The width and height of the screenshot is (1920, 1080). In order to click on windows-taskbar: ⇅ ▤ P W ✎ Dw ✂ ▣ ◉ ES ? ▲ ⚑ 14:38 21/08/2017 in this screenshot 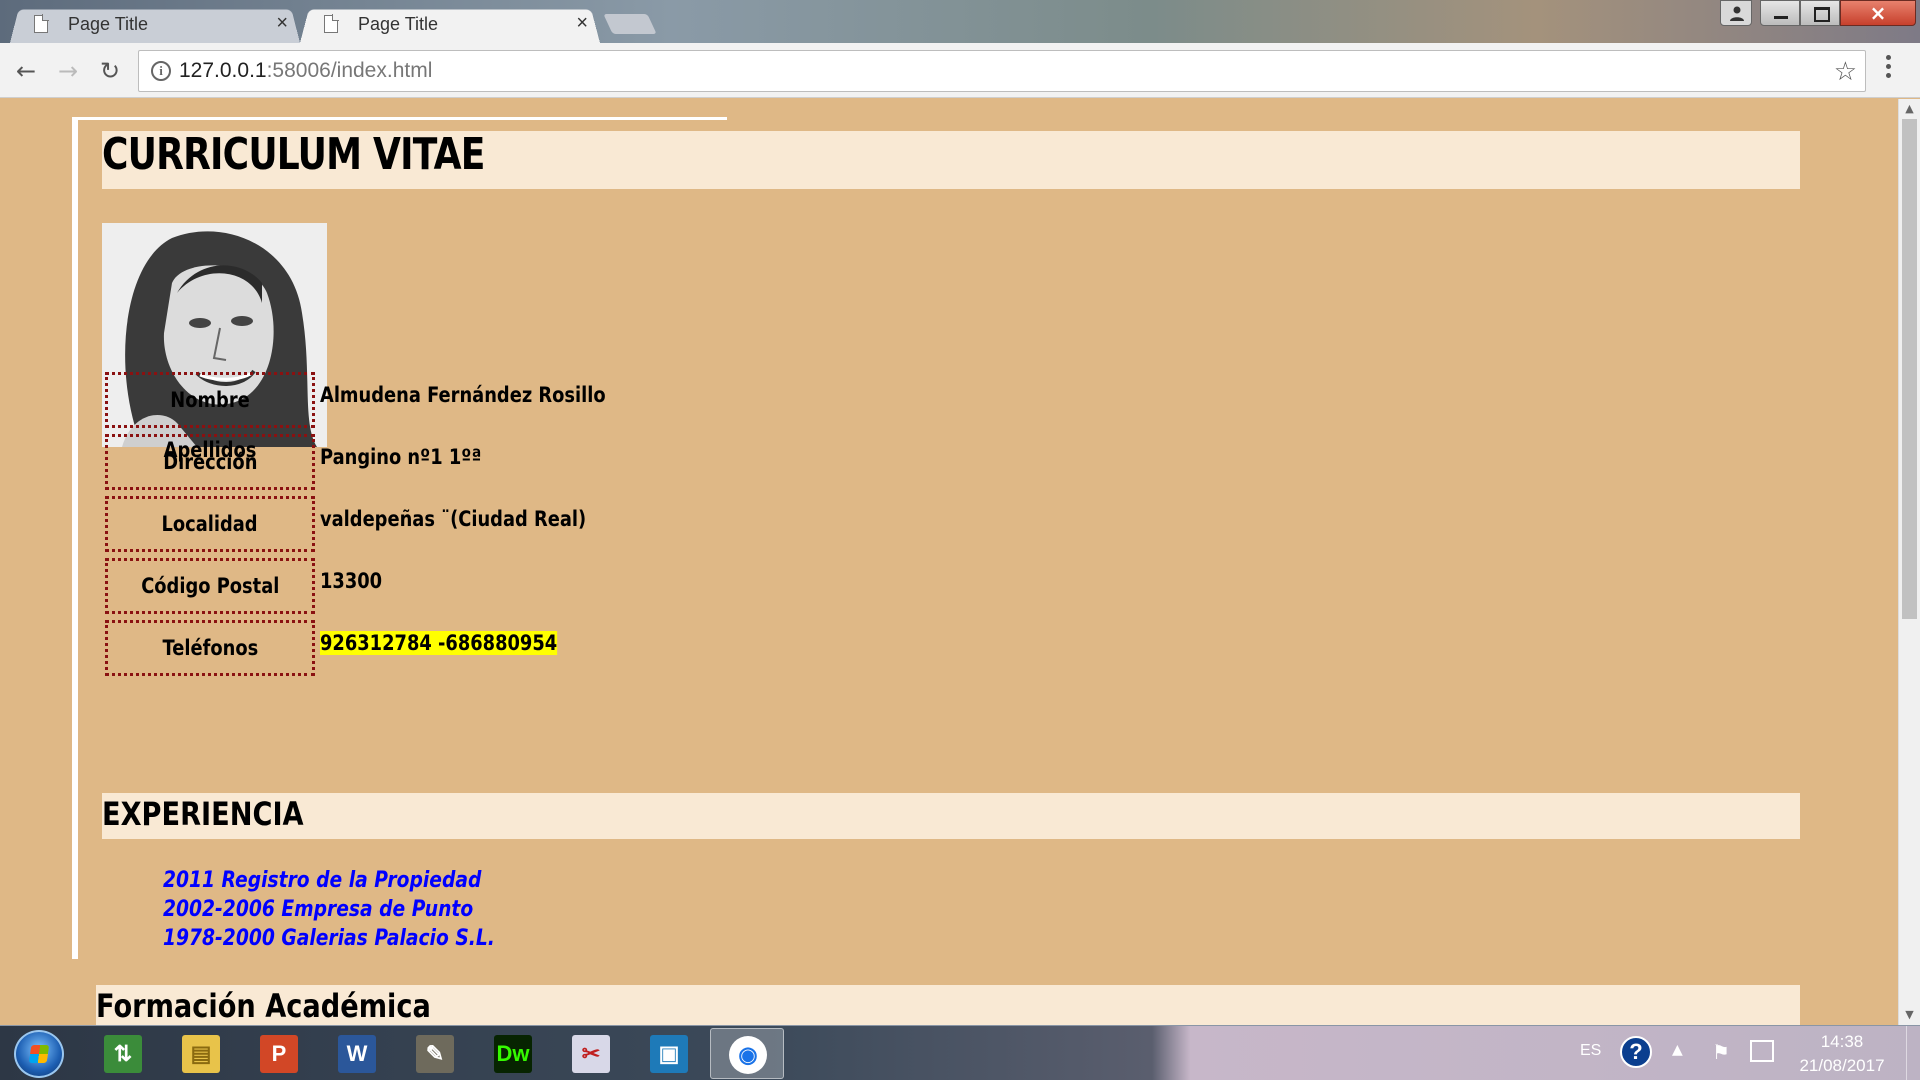, I will do `click(960, 1052)`.